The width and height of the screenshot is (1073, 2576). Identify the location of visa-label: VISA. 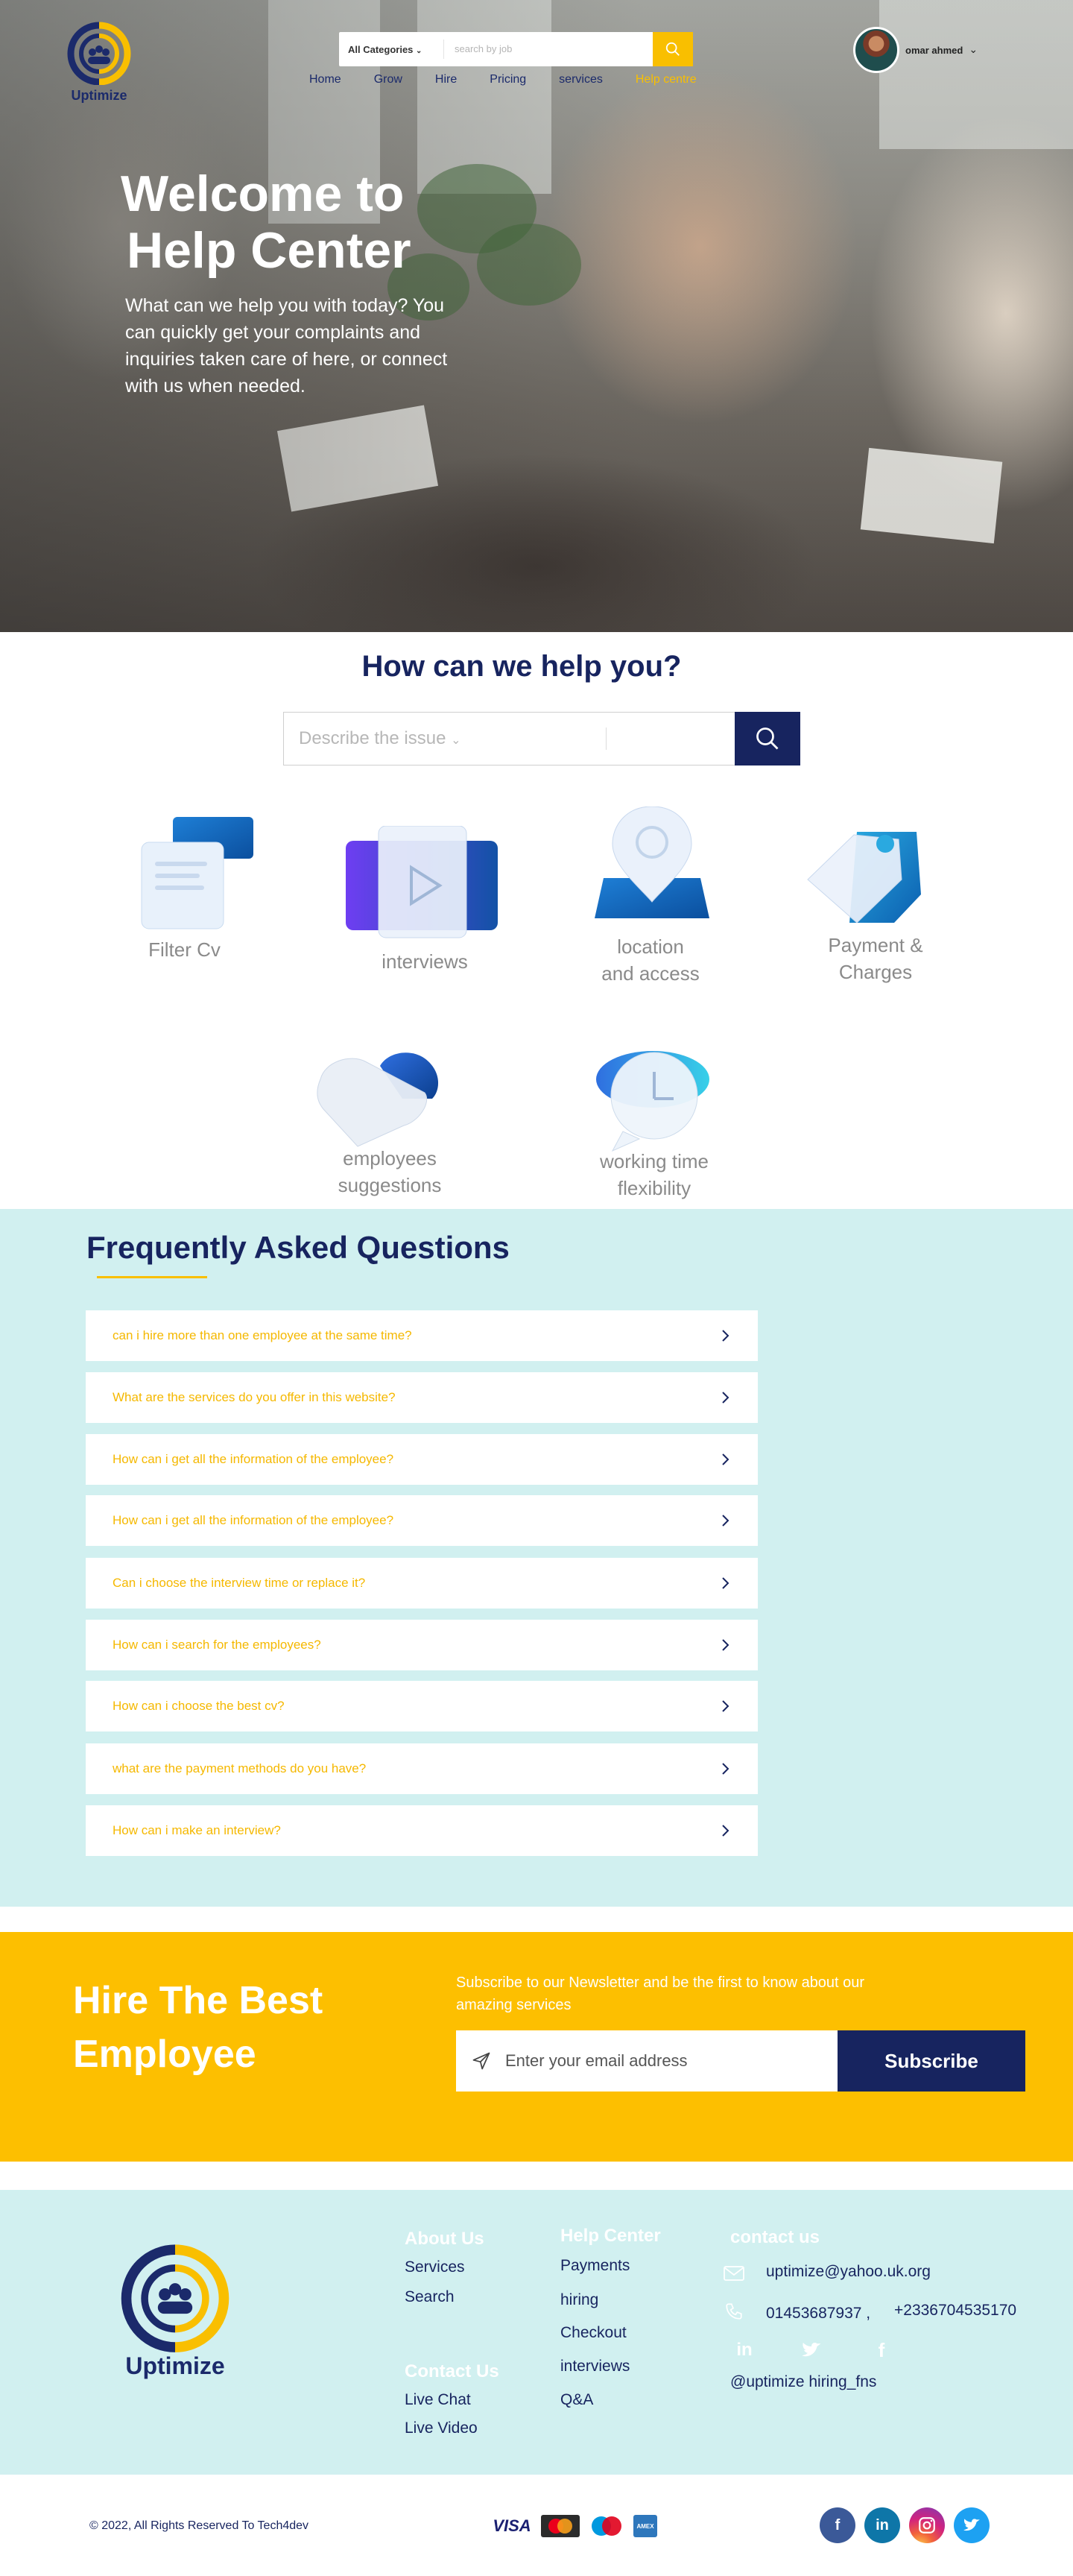
(512, 2525).